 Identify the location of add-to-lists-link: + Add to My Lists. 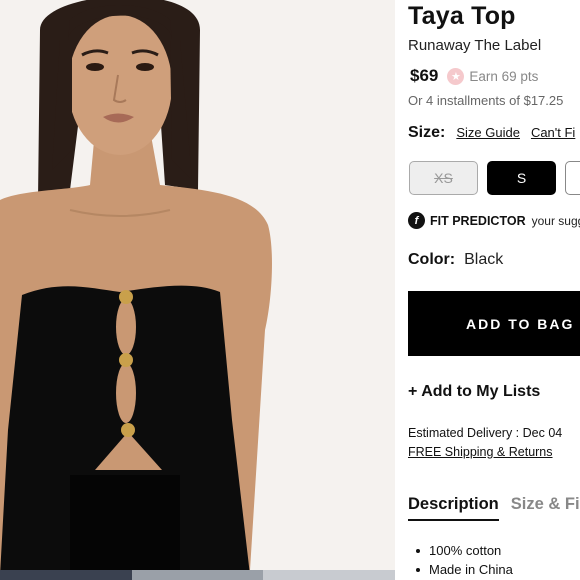
(474, 392).